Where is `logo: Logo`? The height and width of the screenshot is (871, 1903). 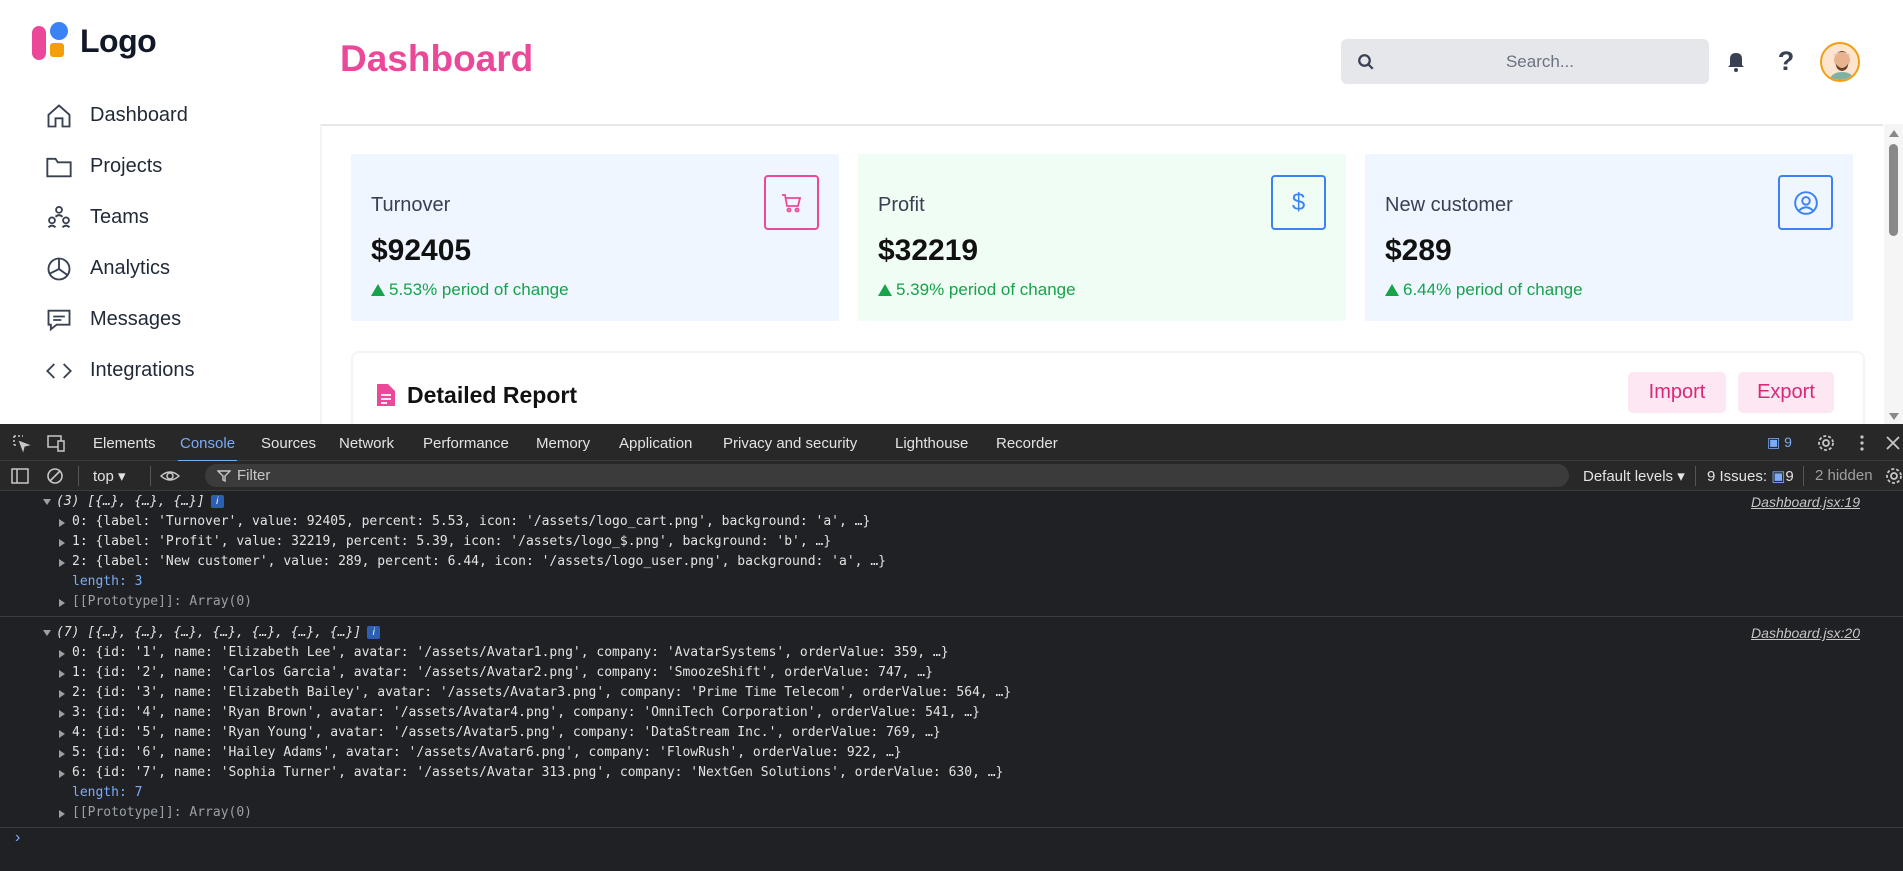 logo: Logo is located at coordinates (94, 41).